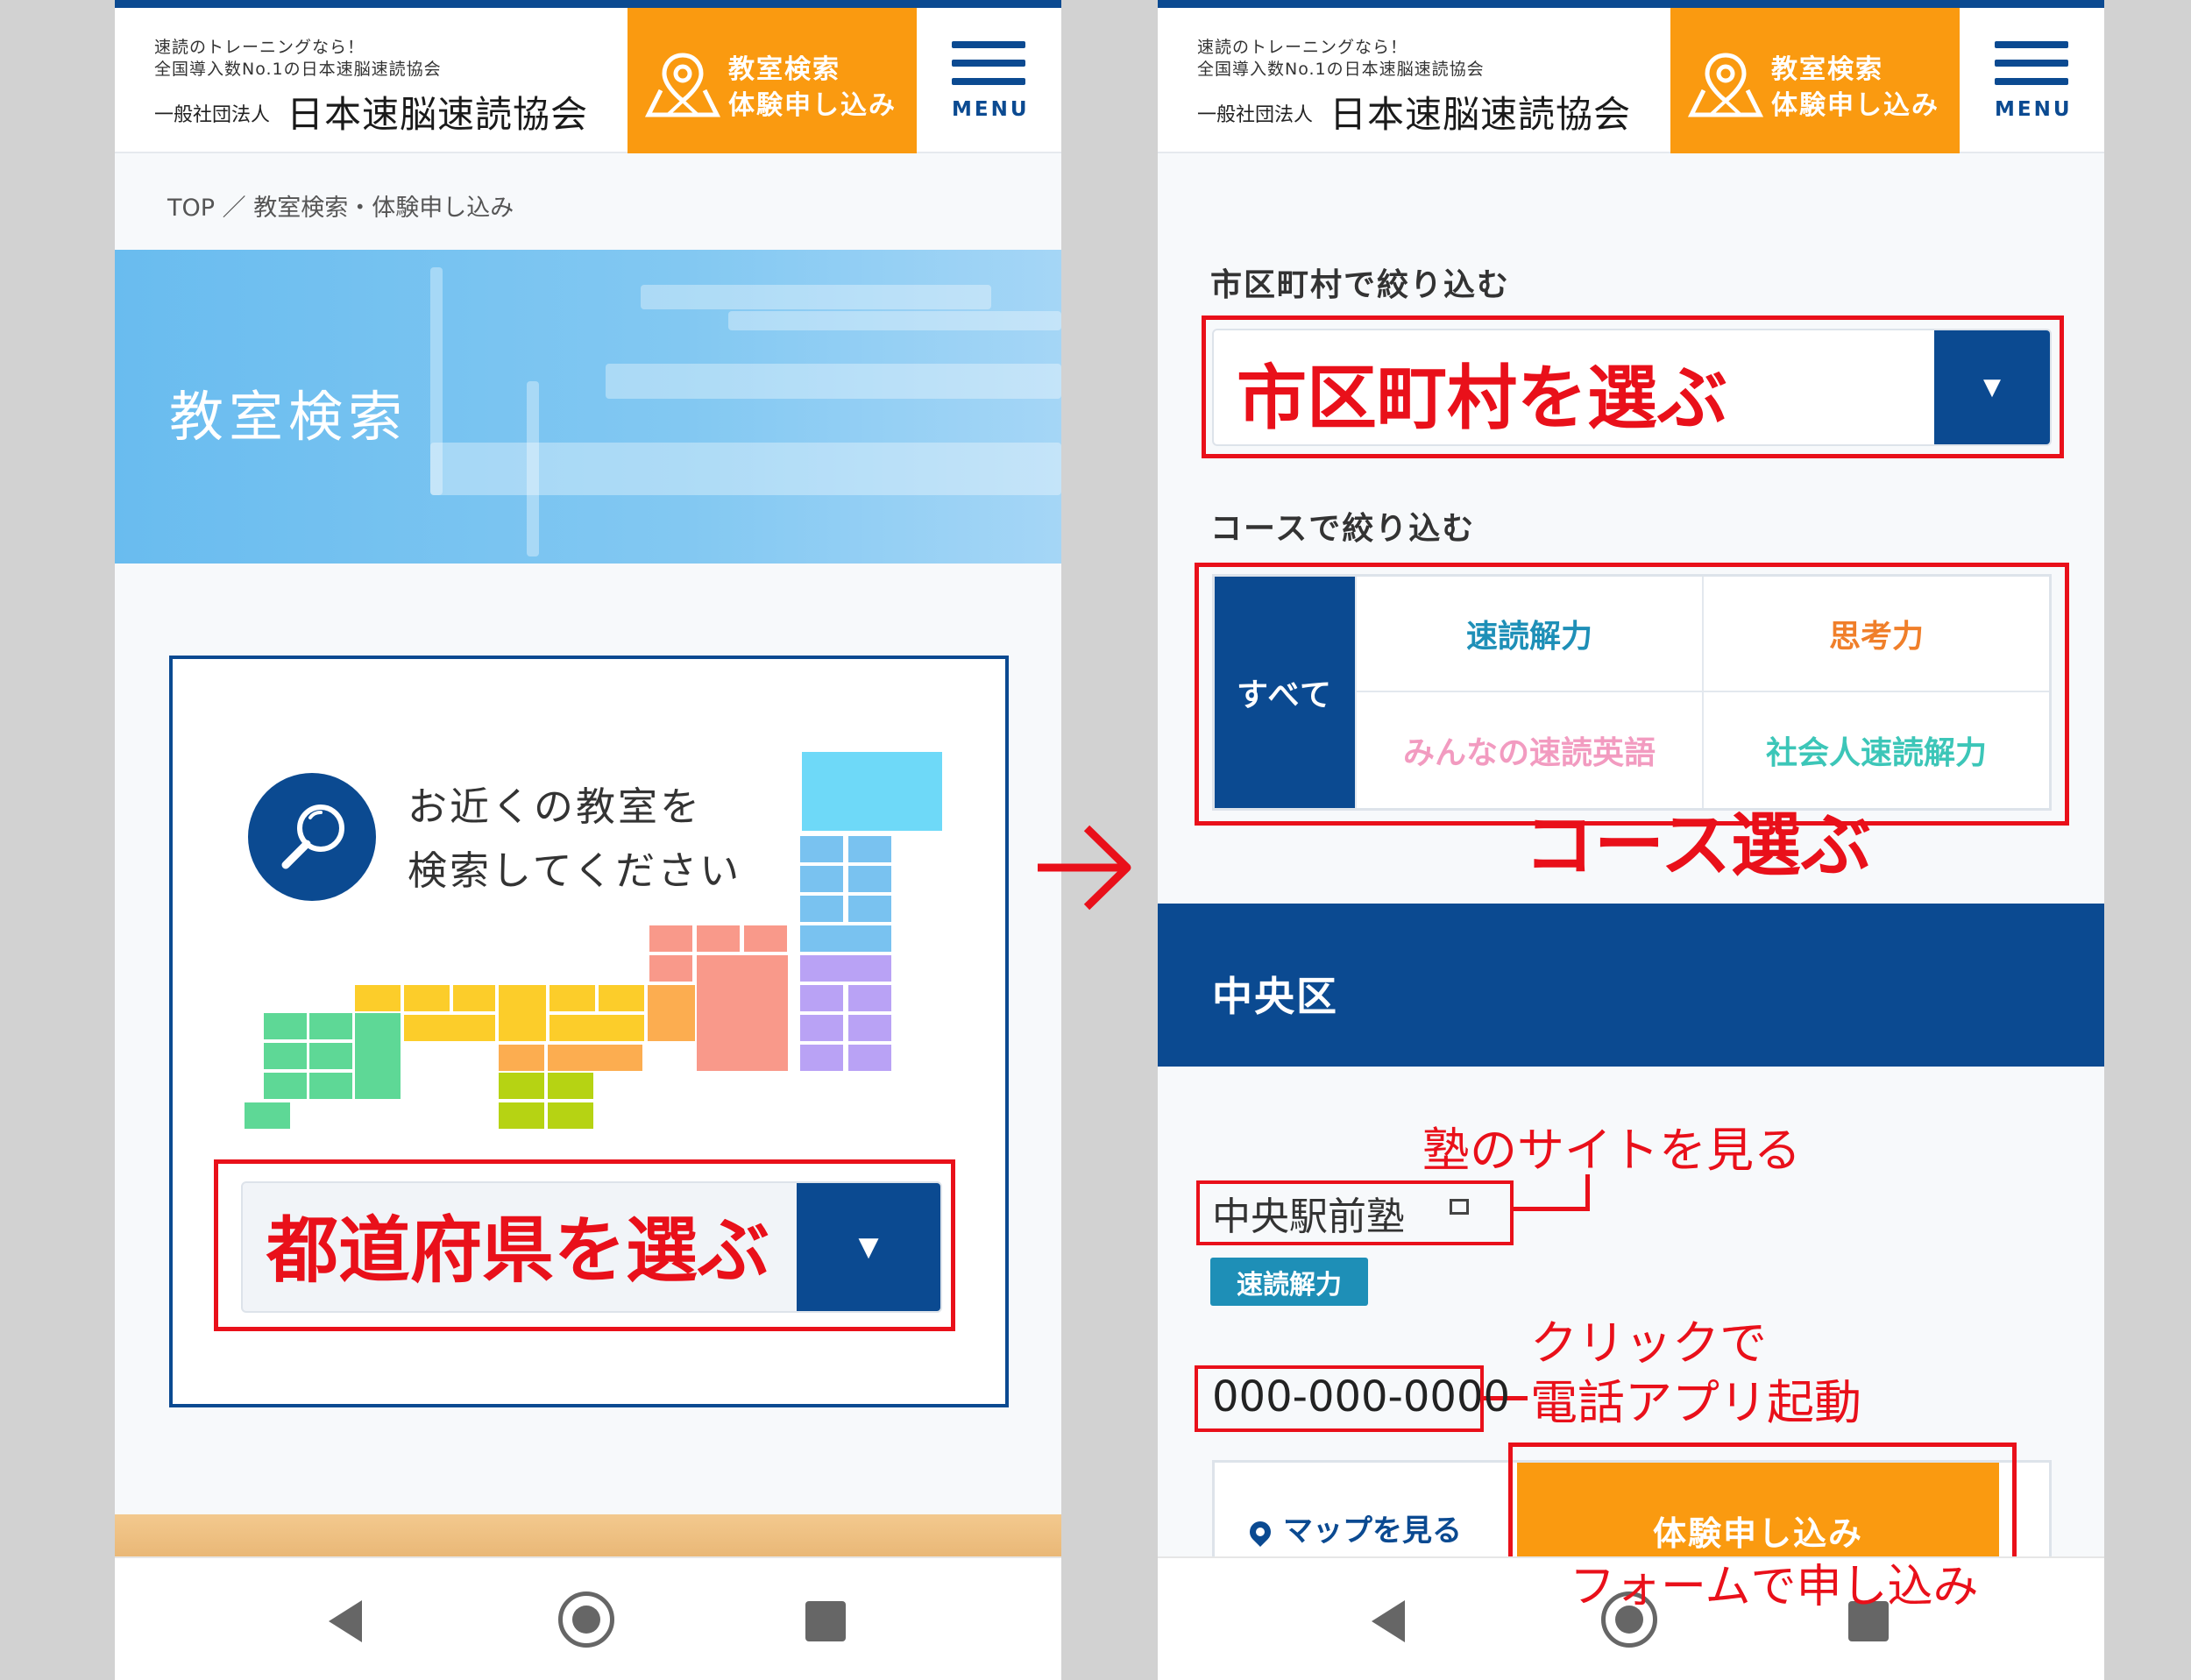 This screenshot has height=1680, width=2191. Describe the element at coordinates (1482, 398) in the screenshot. I see `annotation-city: 市区町村を選ぶ` at that location.